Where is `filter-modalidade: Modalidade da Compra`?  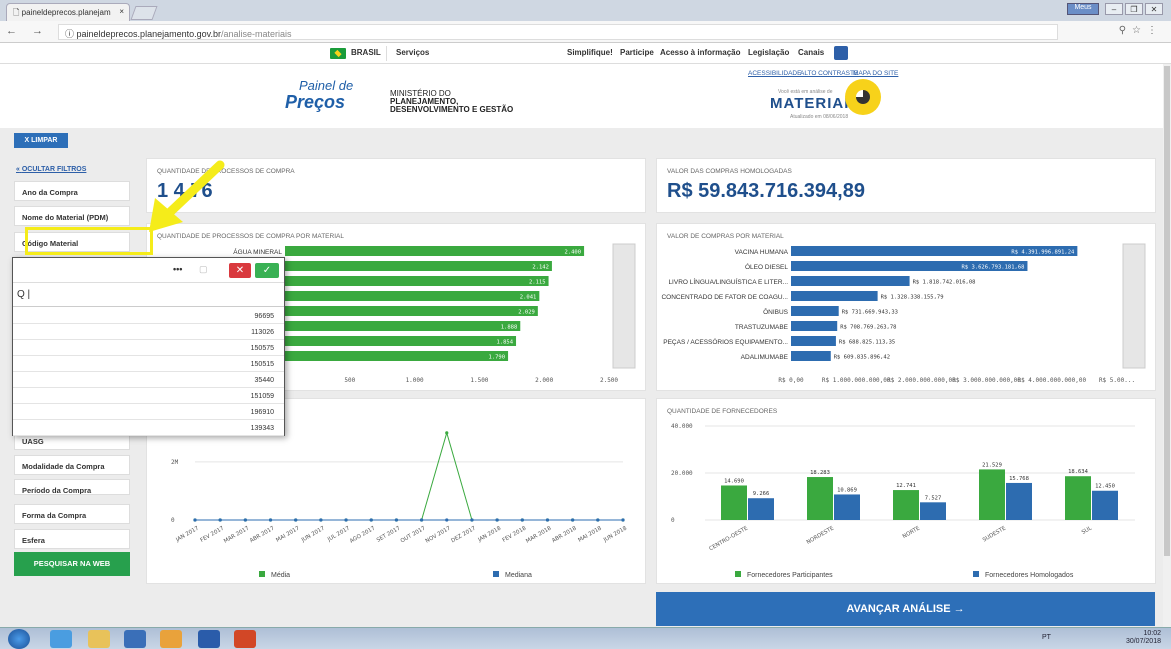 filter-modalidade: Modalidade da Compra is located at coordinates (72, 465).